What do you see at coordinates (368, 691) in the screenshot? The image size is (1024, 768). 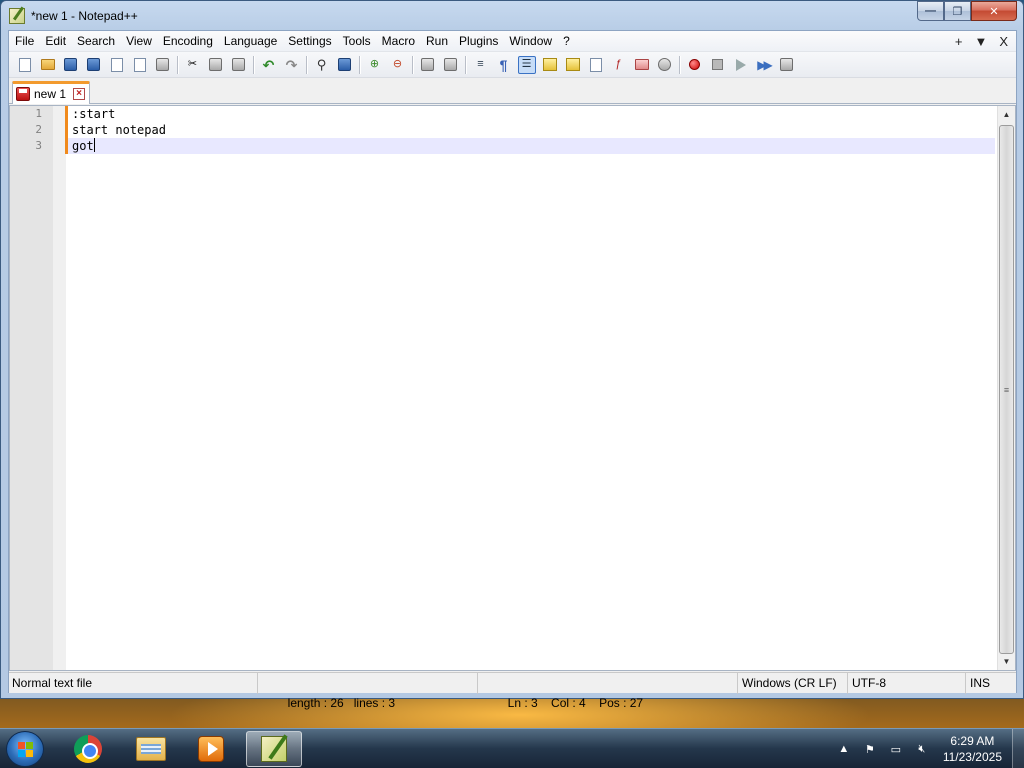 I see `status-length-lines: length : 26 lines : 3` at bounding box center [368, 691].